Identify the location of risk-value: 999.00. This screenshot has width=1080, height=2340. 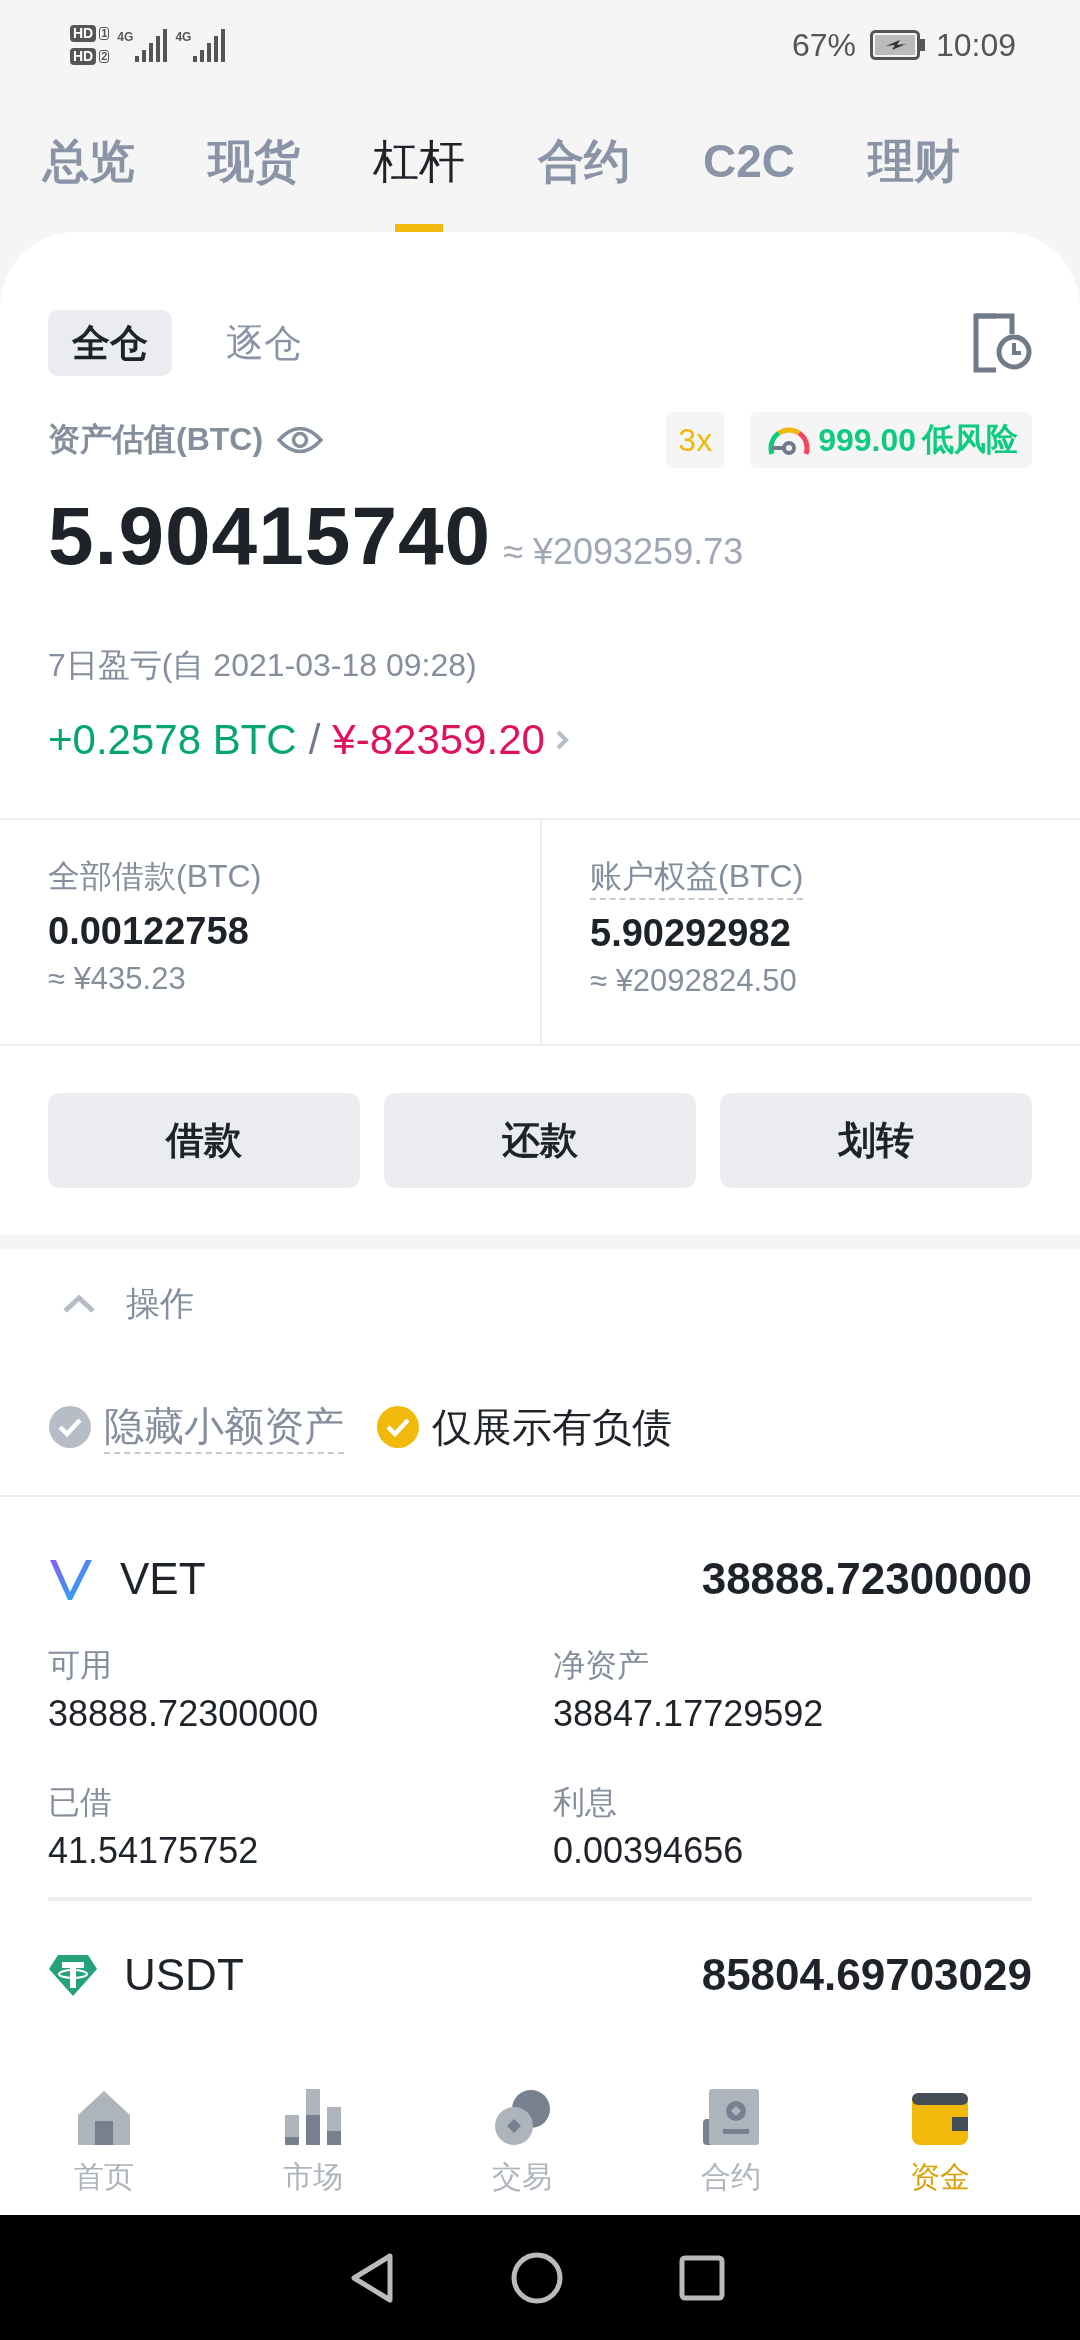
(867, 440).